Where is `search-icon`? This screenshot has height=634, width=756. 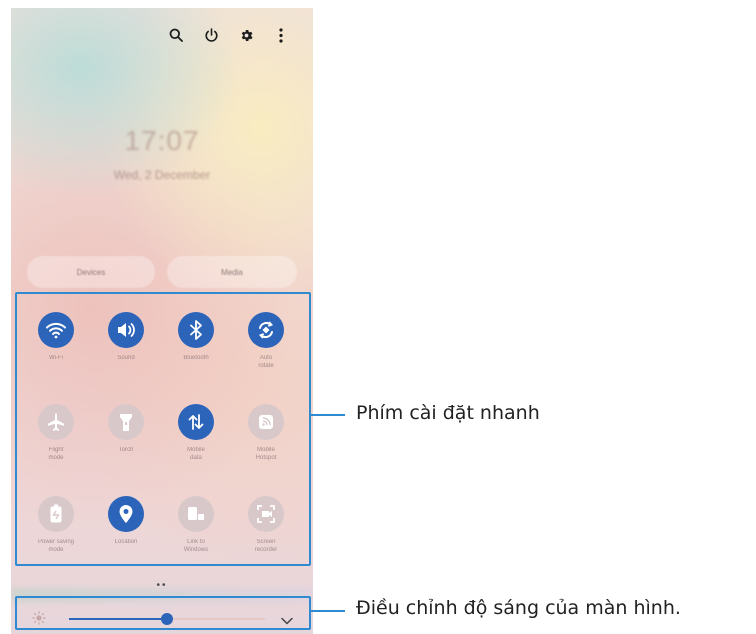
search-icon is located at coordinates (176, 35).